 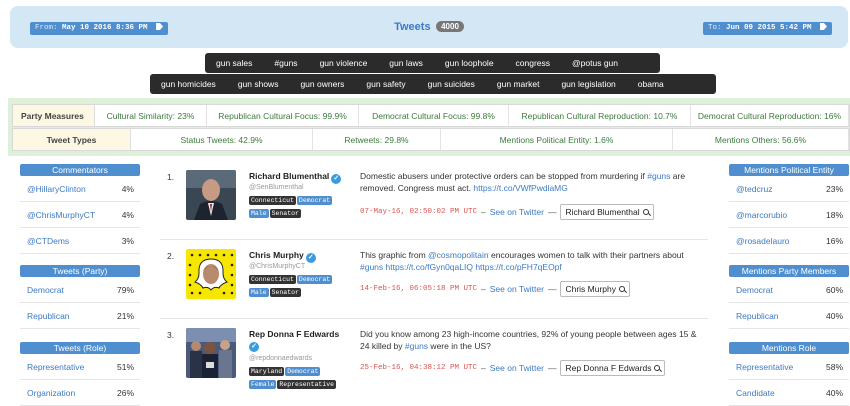 I want to click on list-item: Republican 40%, so click(x=789, y=316).